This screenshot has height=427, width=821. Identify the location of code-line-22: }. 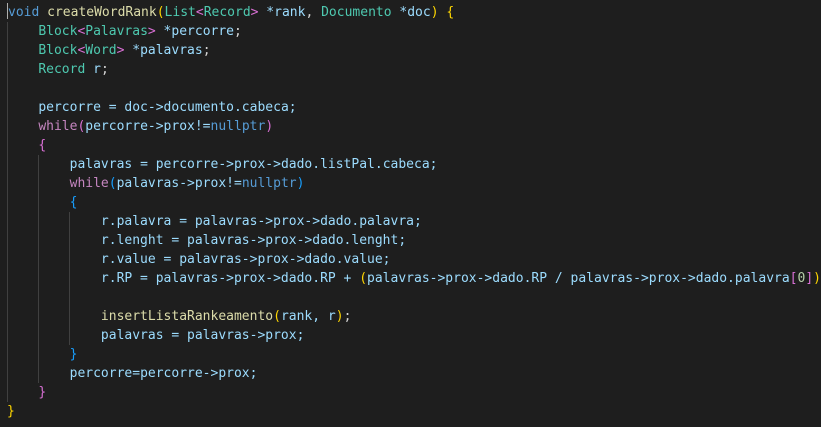
(410, 411).